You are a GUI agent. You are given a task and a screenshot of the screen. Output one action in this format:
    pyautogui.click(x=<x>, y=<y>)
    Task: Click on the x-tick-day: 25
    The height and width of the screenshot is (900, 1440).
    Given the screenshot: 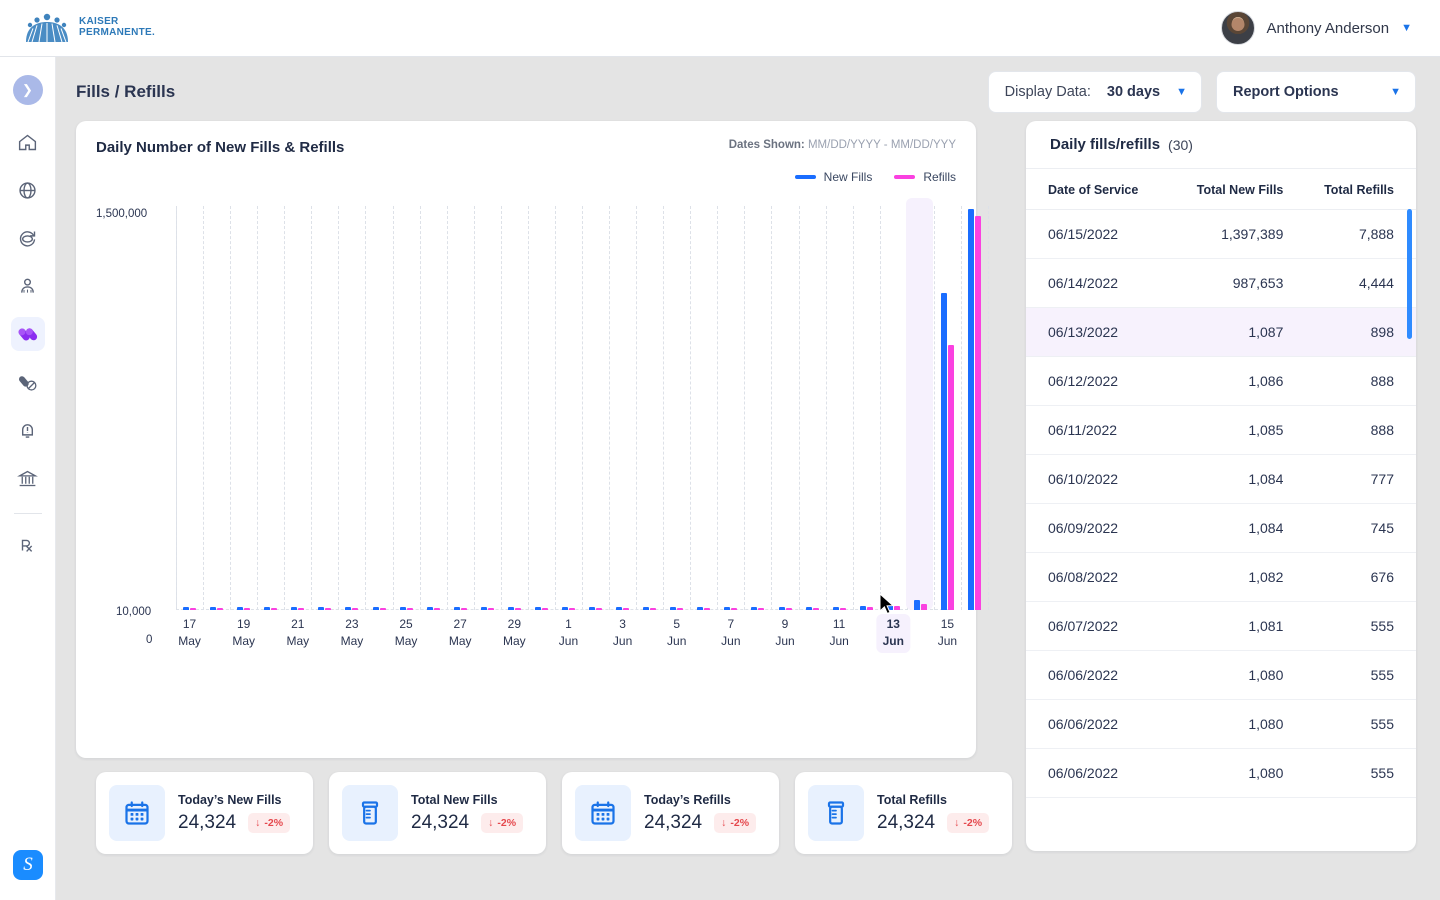 What is the action you would take?
    pyautogui.click(x=406, y=624)
    